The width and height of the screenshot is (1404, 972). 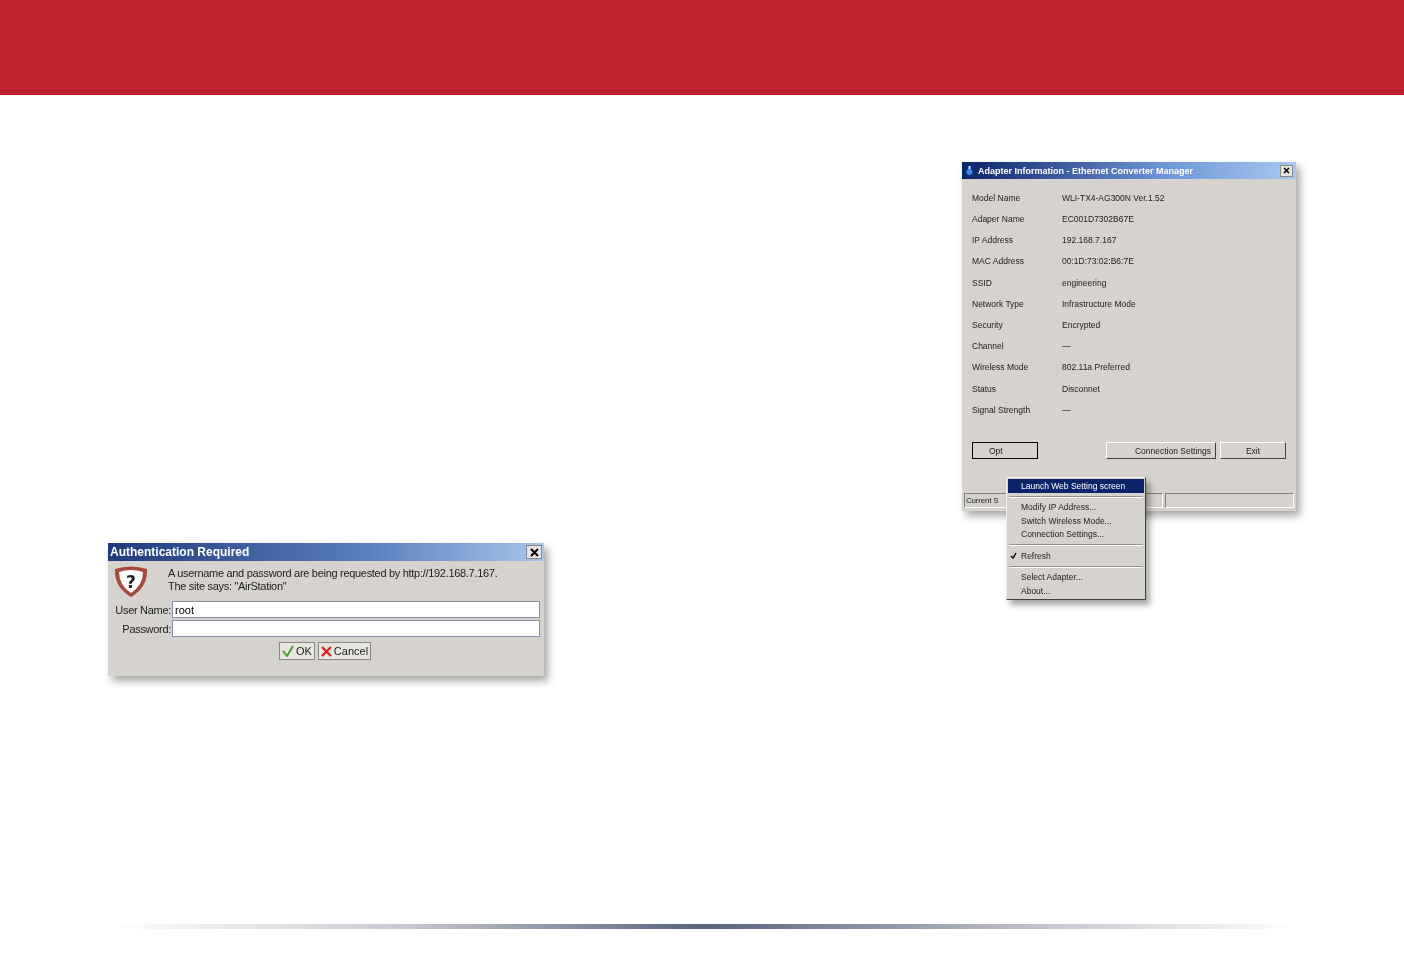 What do you see at coordinates (1099, 304) in the screenshot?
I see `info-value: Infrastructure Mode` at bounding box center [1099, 304].